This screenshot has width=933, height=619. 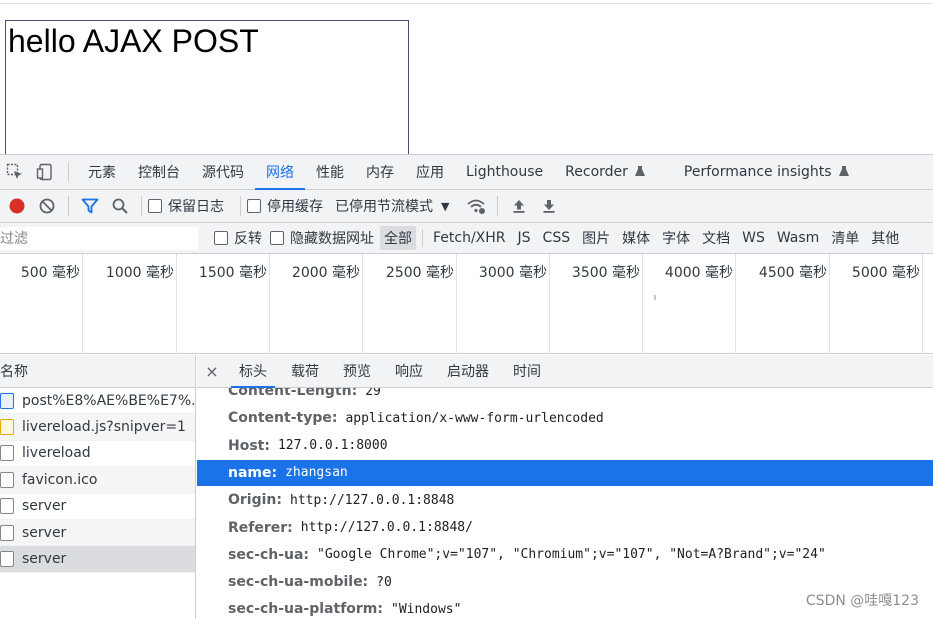 I want to click on search-icon, so click(x=120, y=206).